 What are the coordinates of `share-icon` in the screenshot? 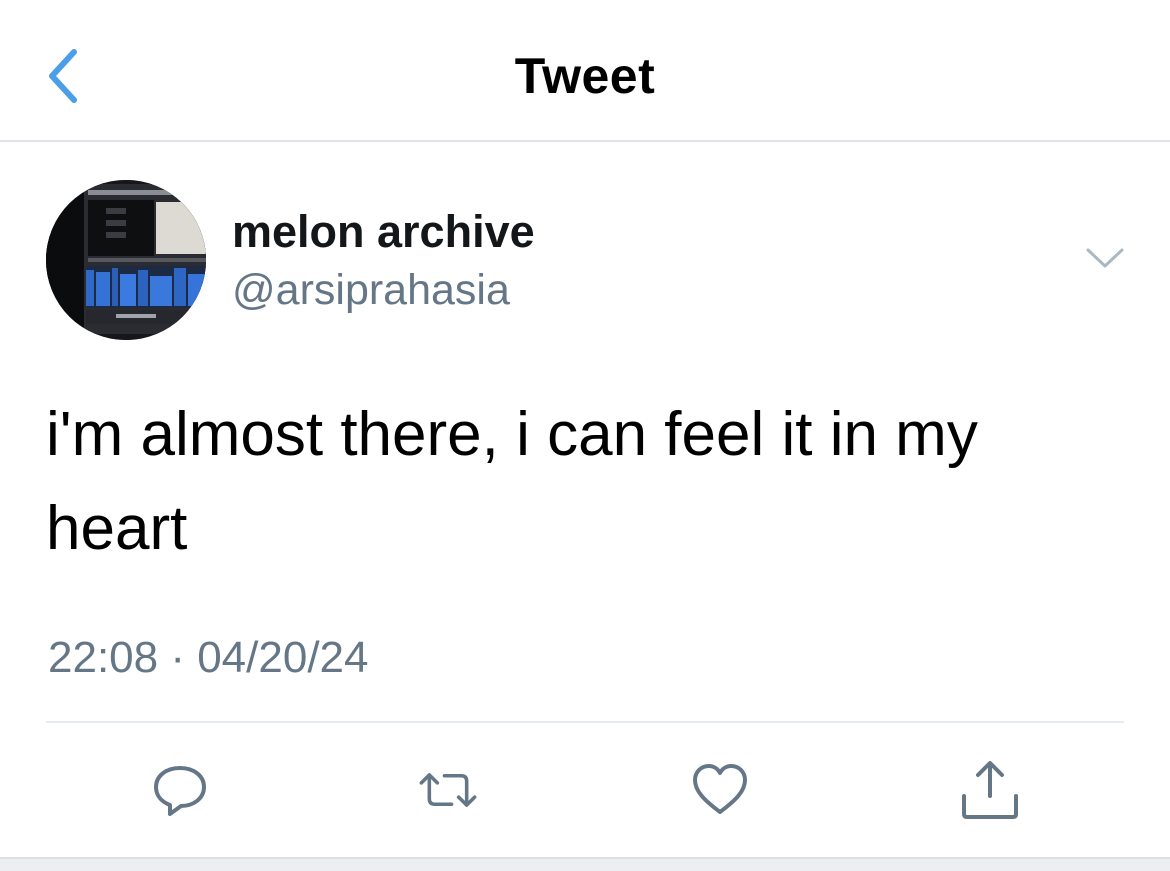 It's located at (990, 790).